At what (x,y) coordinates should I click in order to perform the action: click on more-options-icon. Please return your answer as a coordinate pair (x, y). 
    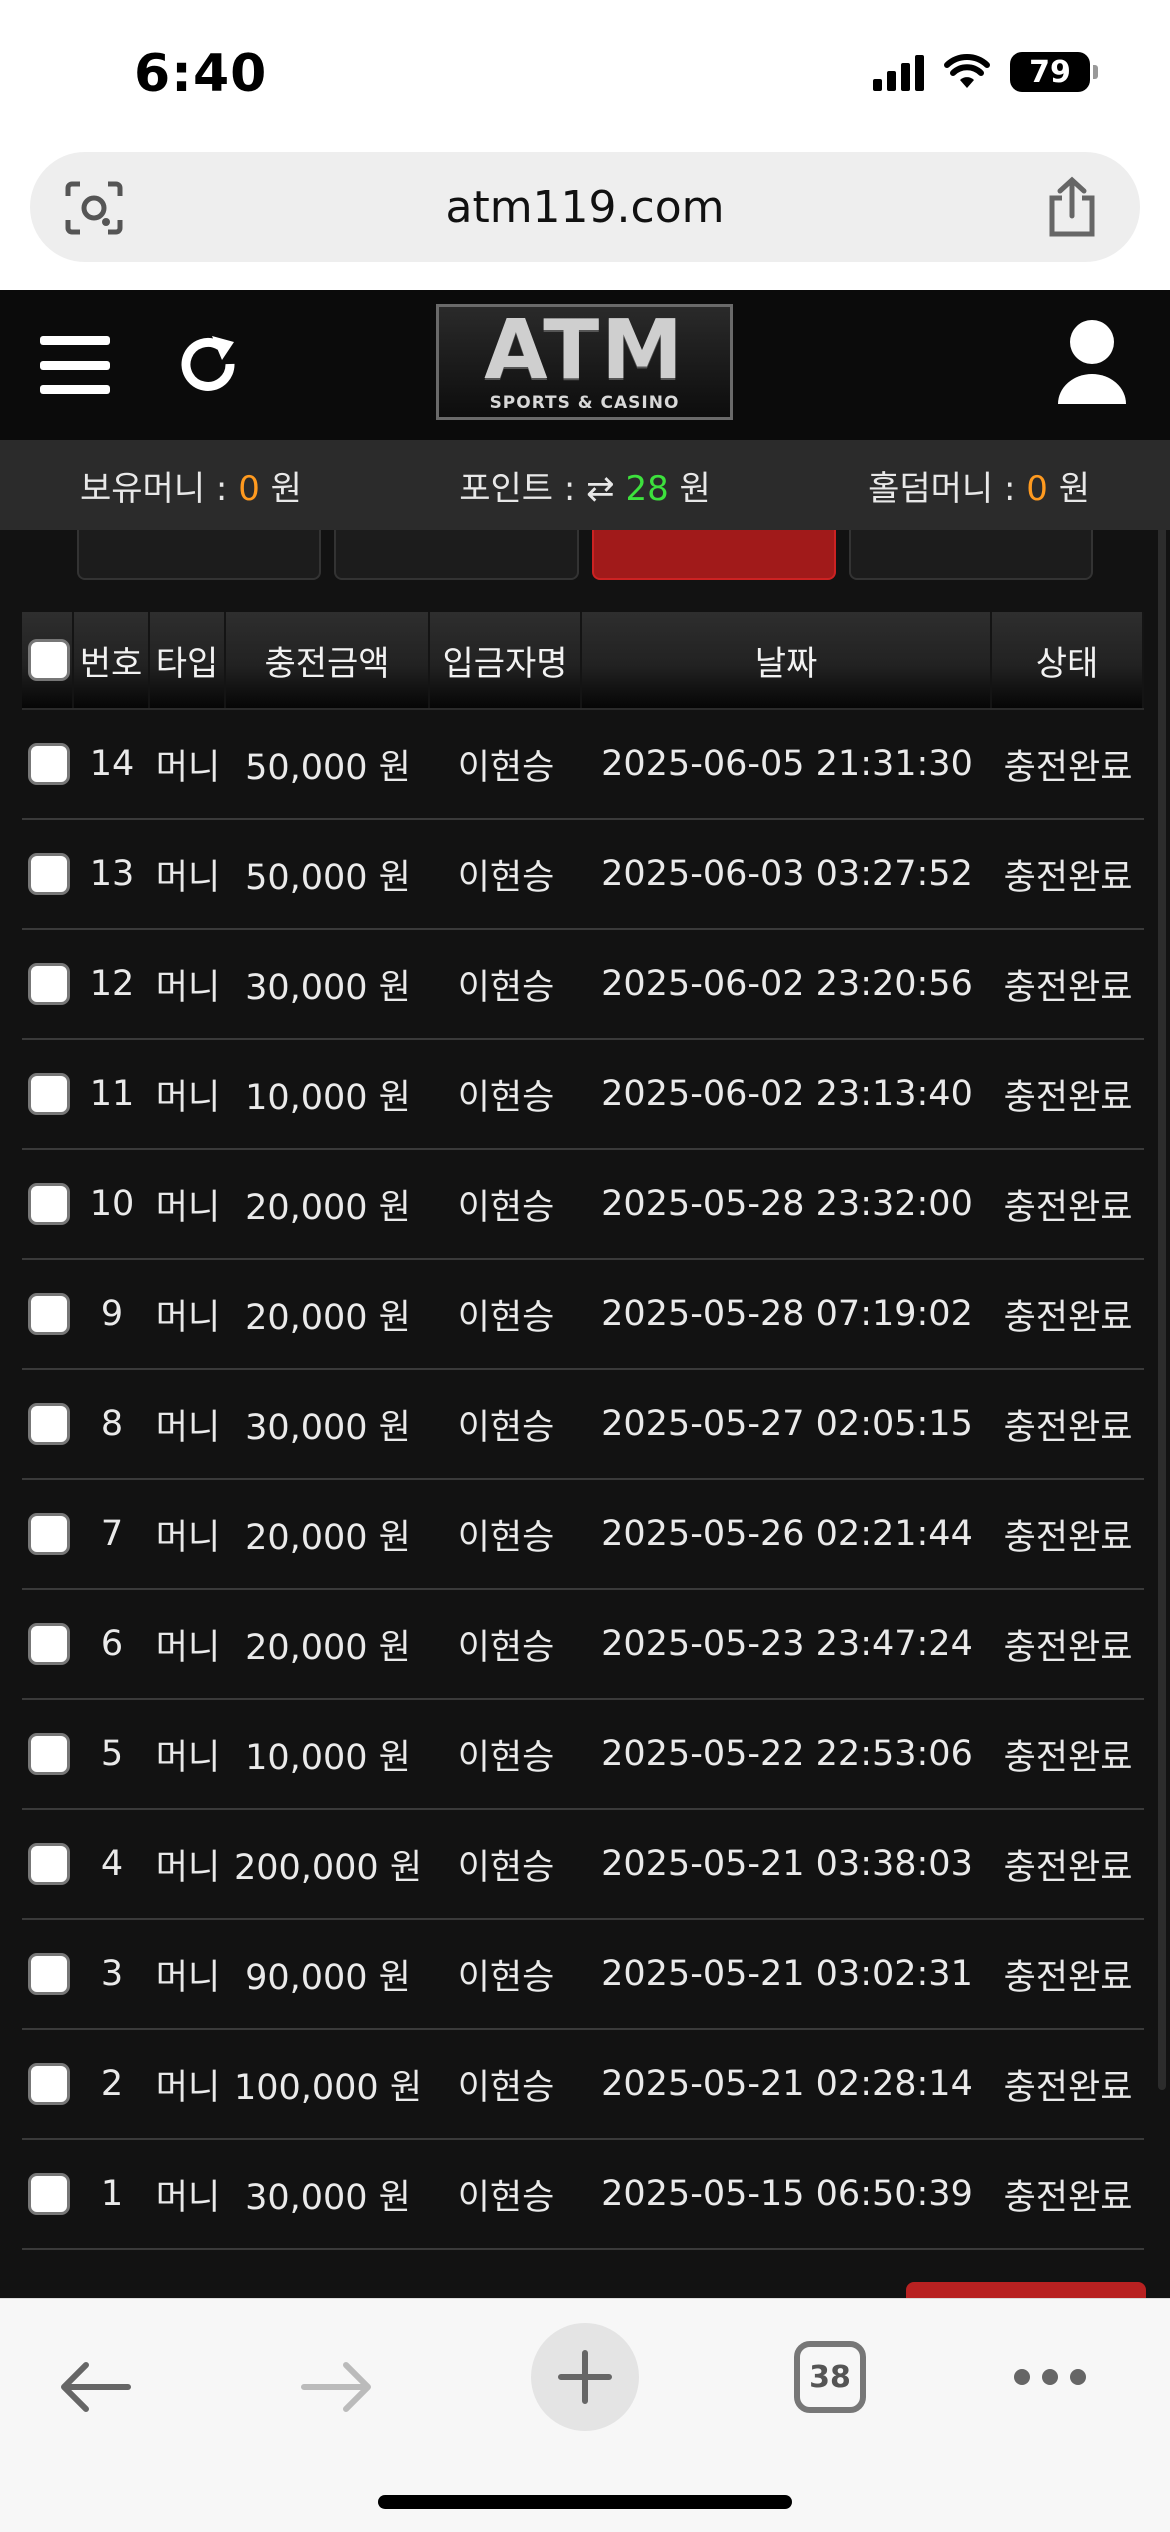
    Looking at the image, I should click on (1050, 2377).